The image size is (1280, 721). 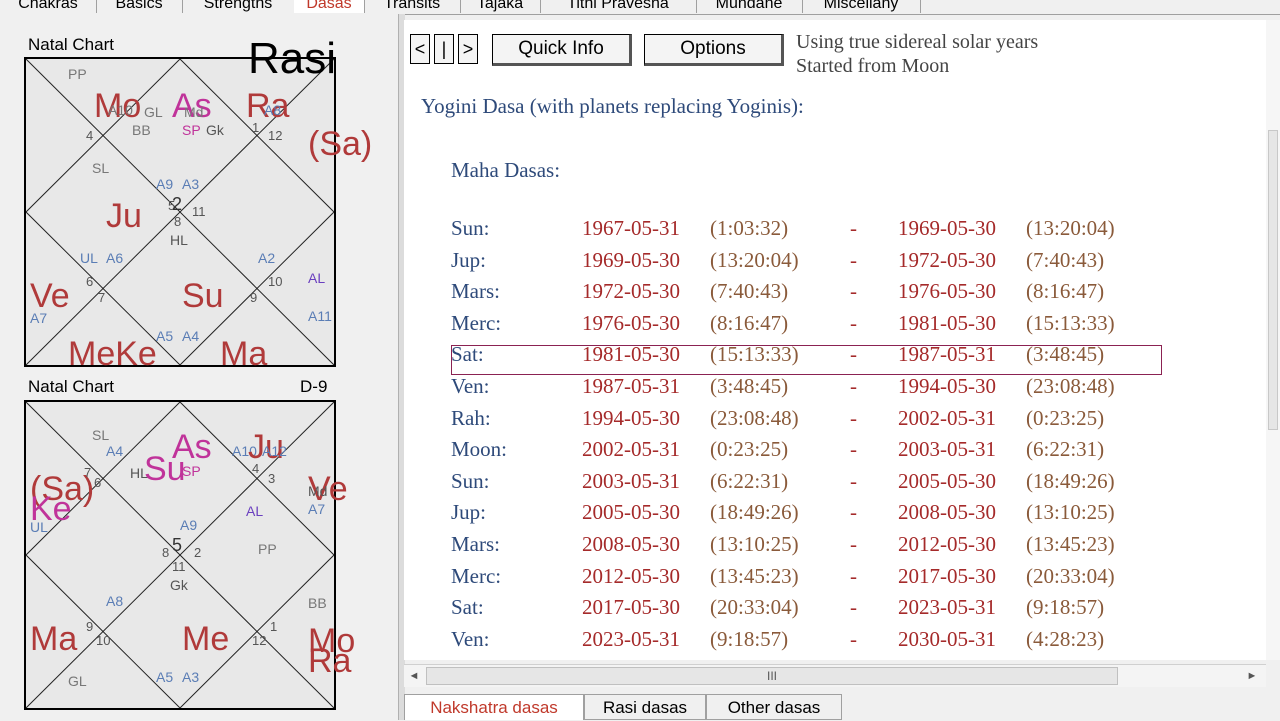 What do you see at coordinates (631, 386) in the screenshot?
I see `start-date: 1987-05-31` at bounding box center [631, 386].